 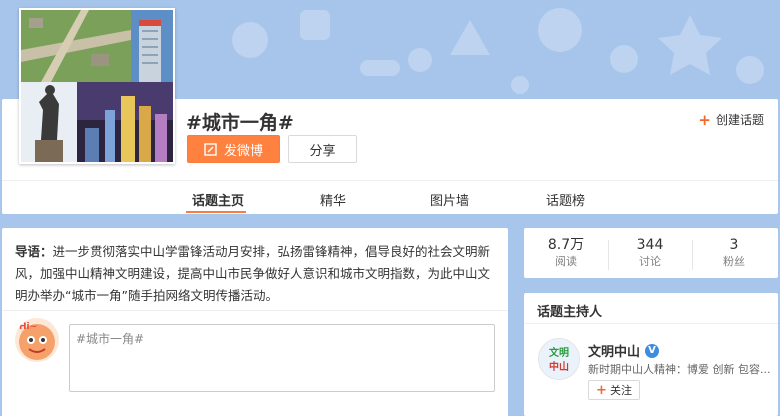 I want to click on topic-title: #城市一角#, so click(x=240, y=123).